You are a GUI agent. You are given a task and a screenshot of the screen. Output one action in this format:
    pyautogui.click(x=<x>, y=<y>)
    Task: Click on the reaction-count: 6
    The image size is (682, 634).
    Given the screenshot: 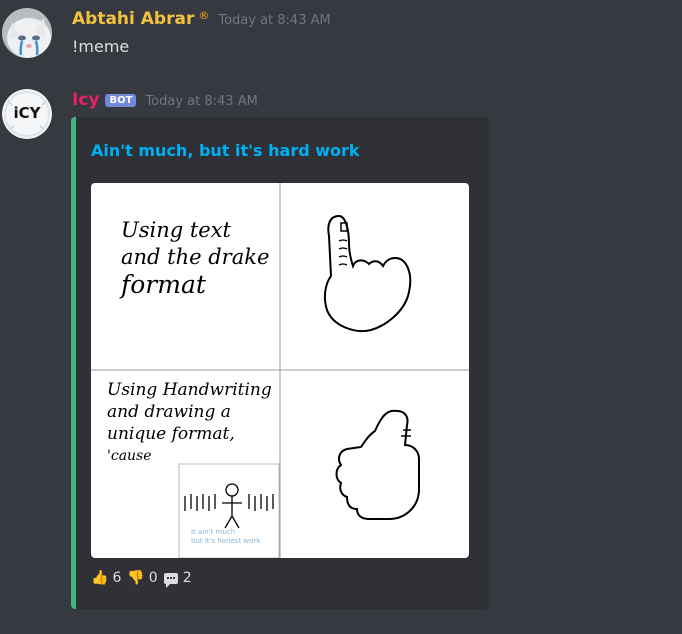 What is the action you would take?
    pyautogui.click(x=117, y=578)
    